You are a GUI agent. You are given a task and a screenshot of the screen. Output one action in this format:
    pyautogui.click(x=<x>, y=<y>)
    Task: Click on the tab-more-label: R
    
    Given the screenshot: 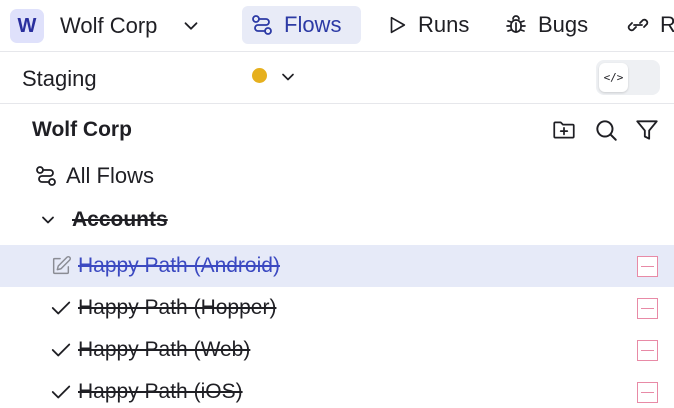 What is the action you would take?
    pyautogui.click(x=667, y=24)
    